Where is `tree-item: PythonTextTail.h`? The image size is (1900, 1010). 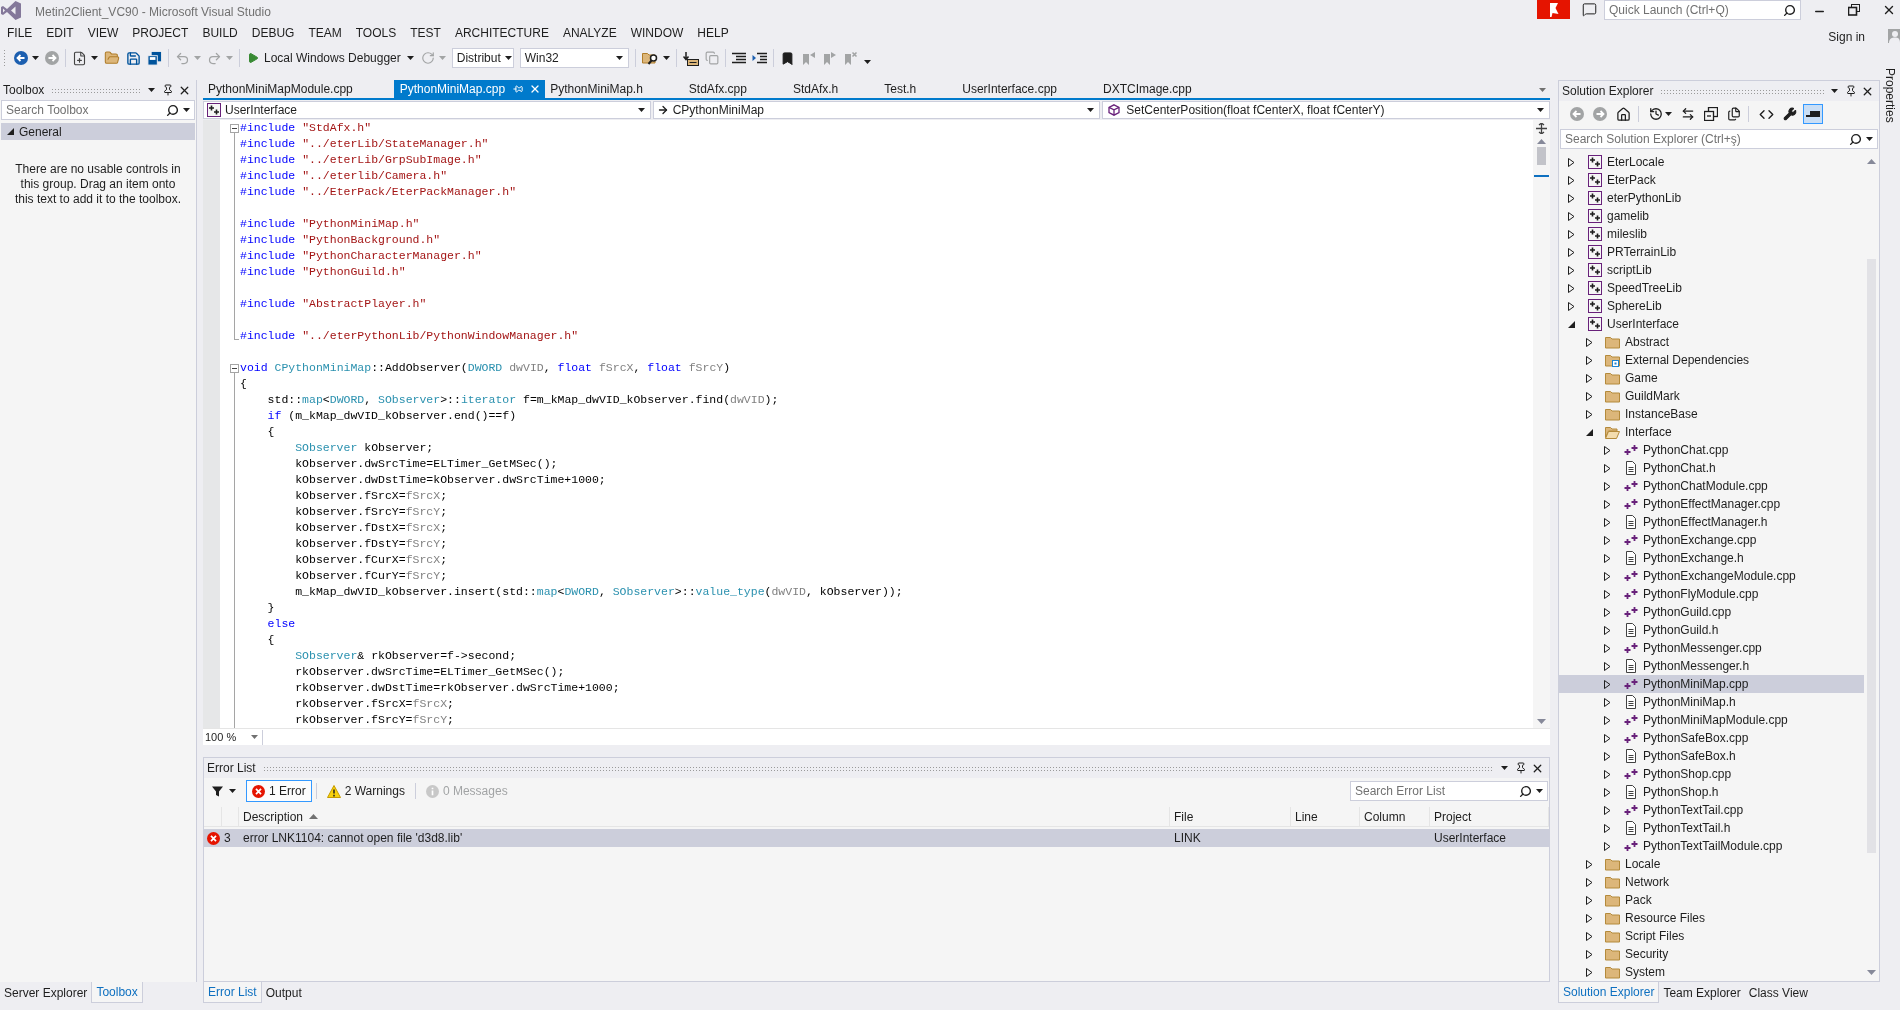 tree-item: PythonTextTail.h is located at coordinates (1711, 828).